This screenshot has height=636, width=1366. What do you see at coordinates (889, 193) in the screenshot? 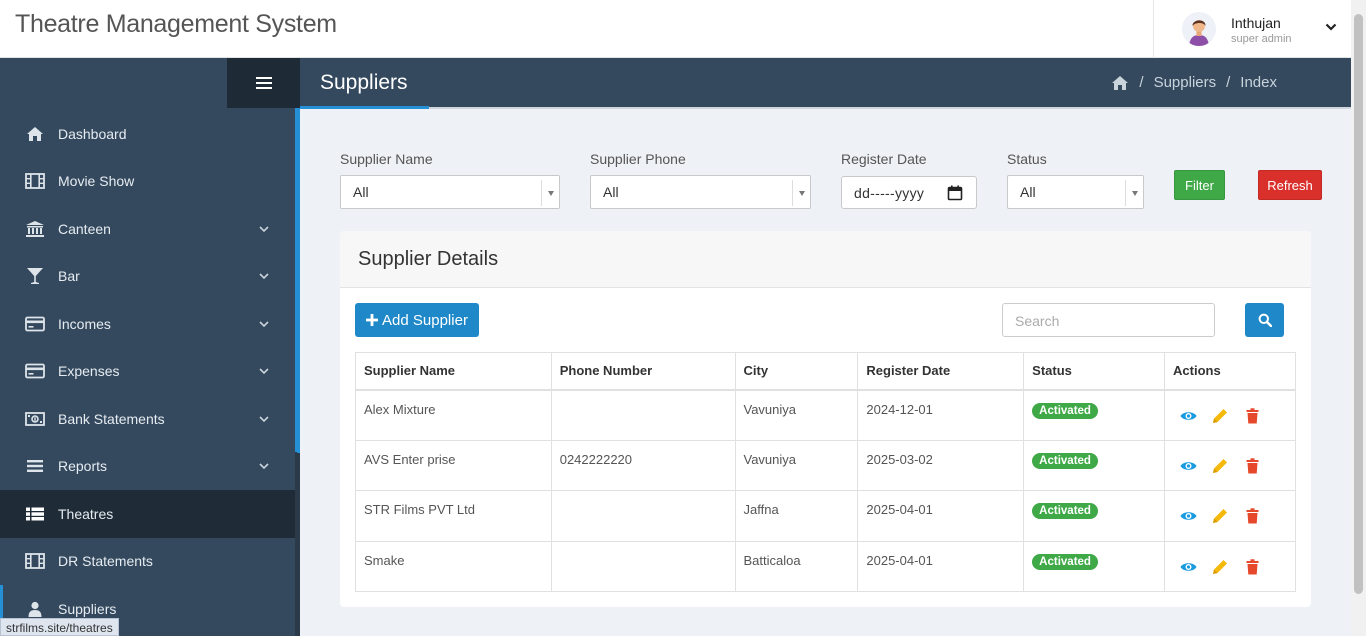
I see `register-date-value: dd-----yyyy` at bounding box center [889, 193].